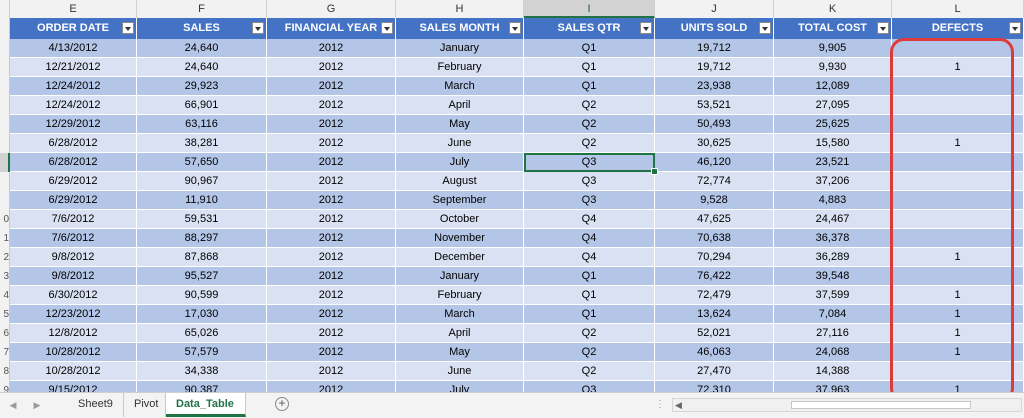 This screenshot has width=1024, height=418. I want to click on scrollbar-thumb, so click(881, 405).